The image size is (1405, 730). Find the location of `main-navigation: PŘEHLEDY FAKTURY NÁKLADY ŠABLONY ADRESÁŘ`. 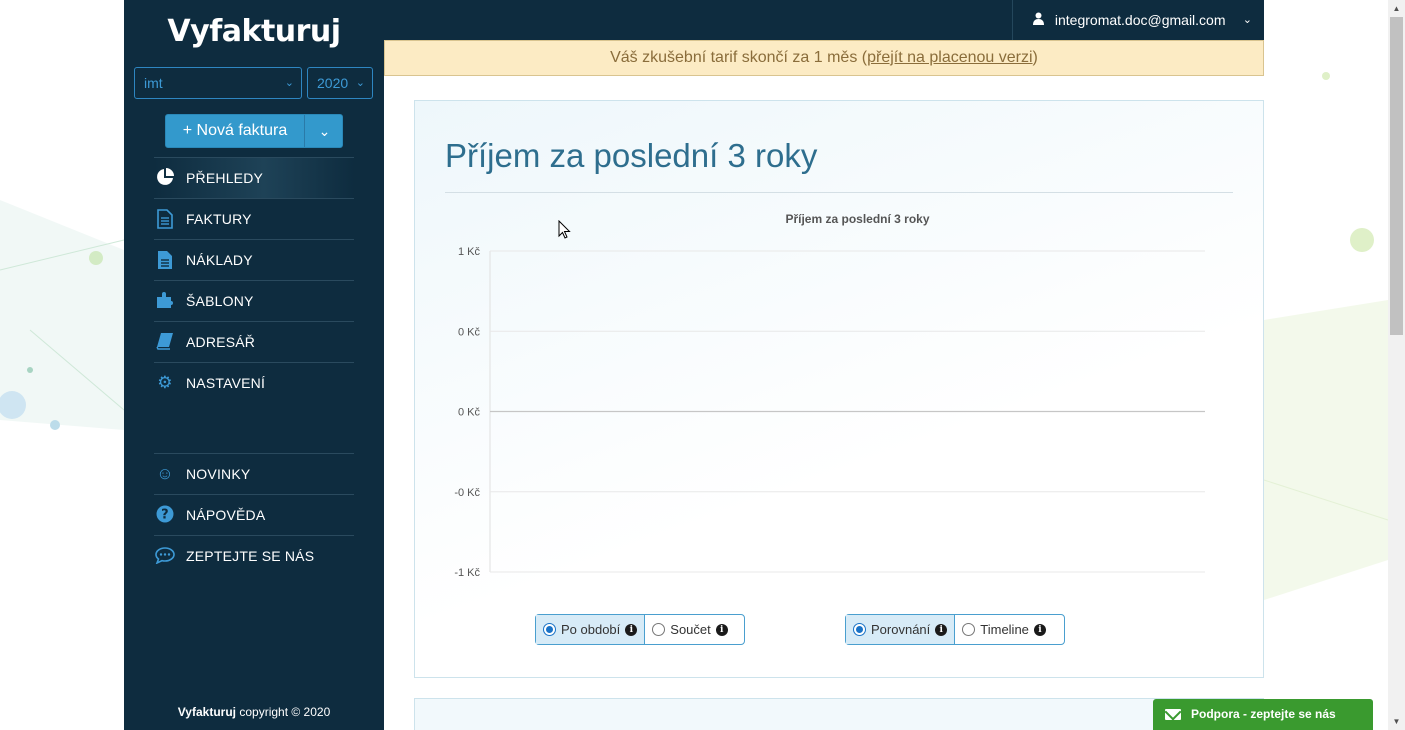

main-navigation: PŘEHLEDY FAKTURY NÁKLADY ŠABLONY ADRESÁŘ is located at coordinates (254, 280).